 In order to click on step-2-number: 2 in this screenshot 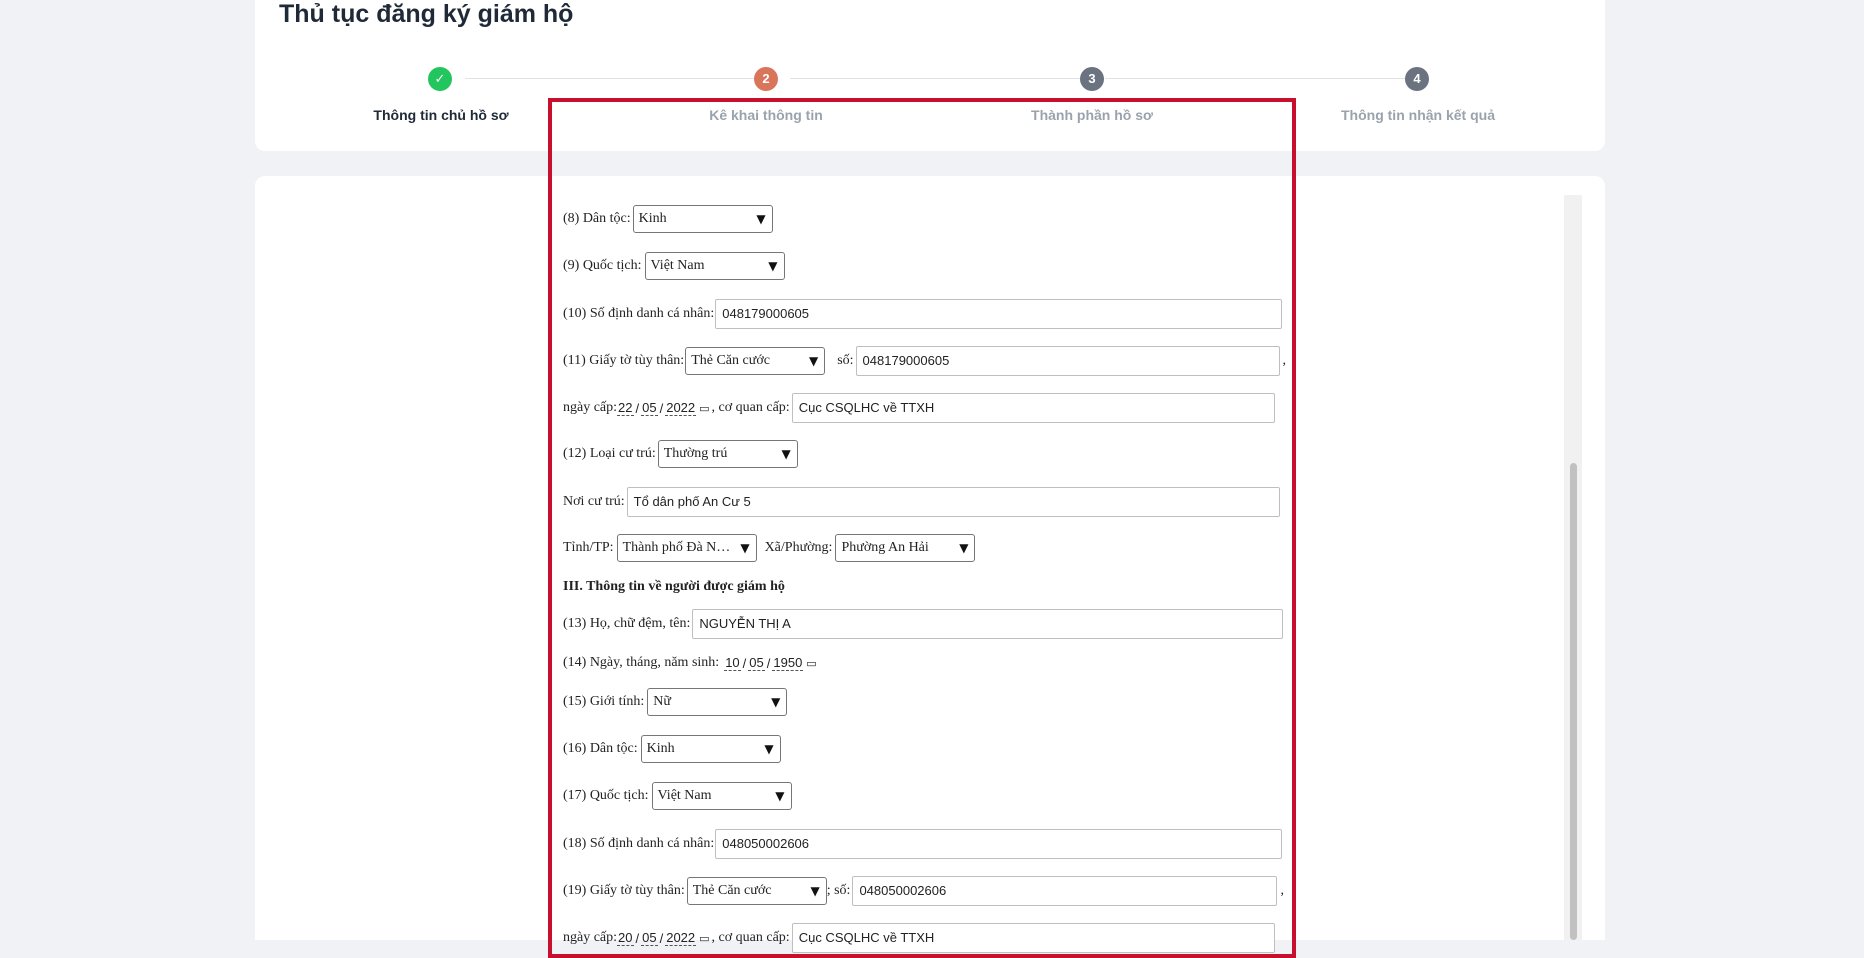, I will do `click(766, 79)`.